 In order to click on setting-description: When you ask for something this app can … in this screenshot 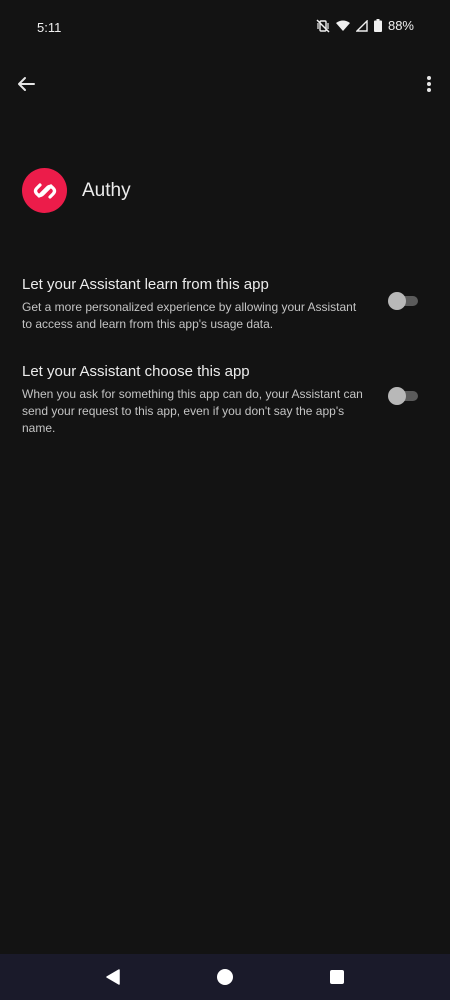, I will do `click(192, 411)`.